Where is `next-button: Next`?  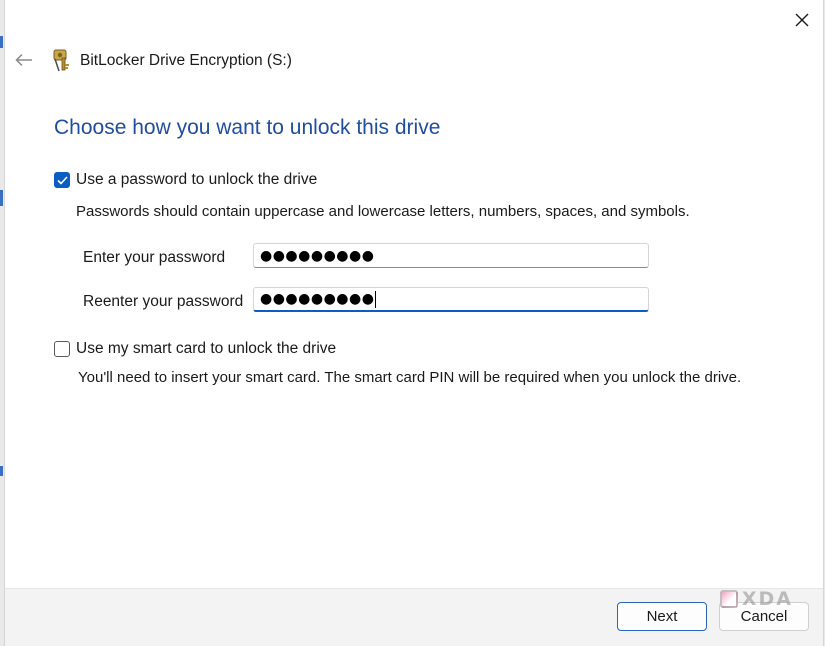 next-button: Next is located at coordinates (662, 616).